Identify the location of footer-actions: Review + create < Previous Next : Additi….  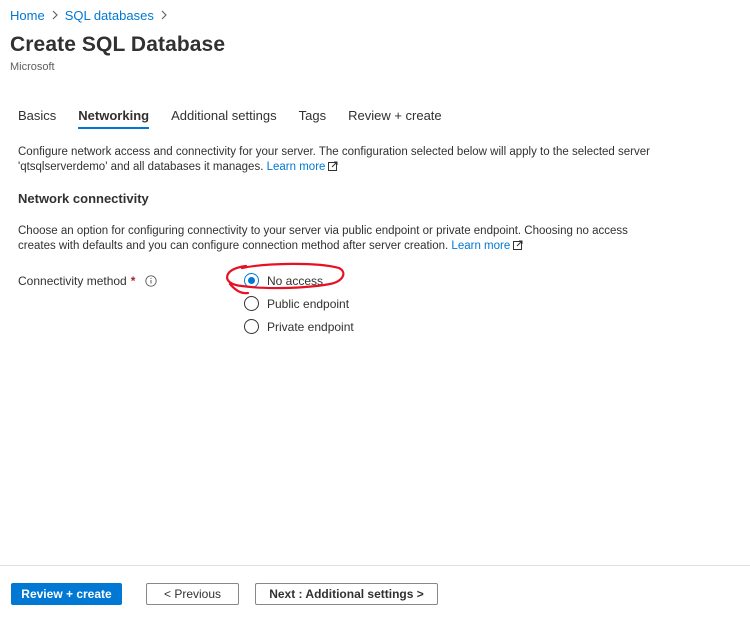
(224, 594).